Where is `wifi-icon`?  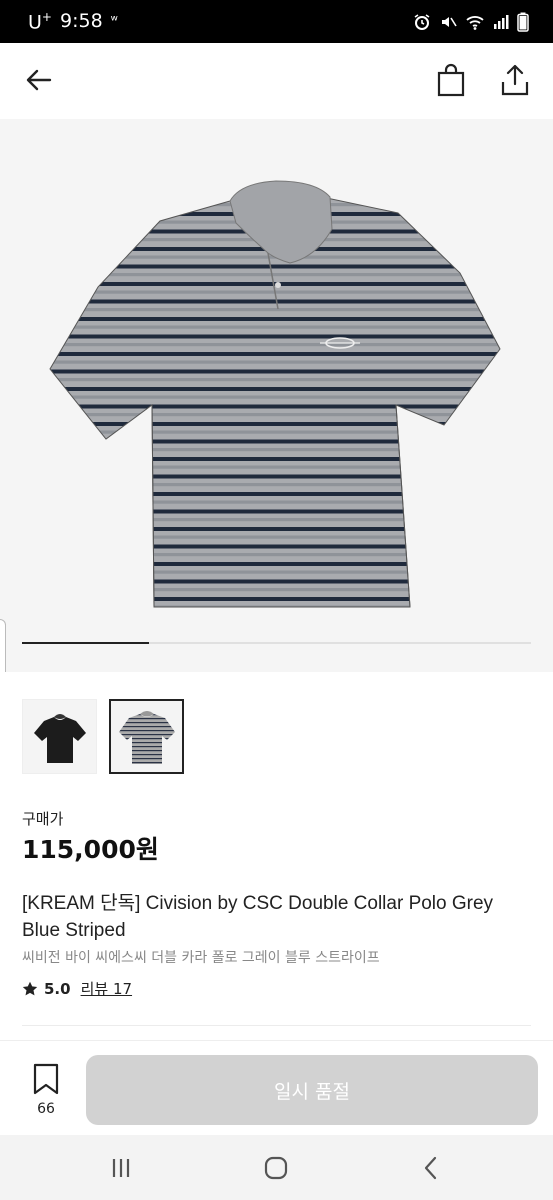 wifi-icon is located at coordinates (475, 22).